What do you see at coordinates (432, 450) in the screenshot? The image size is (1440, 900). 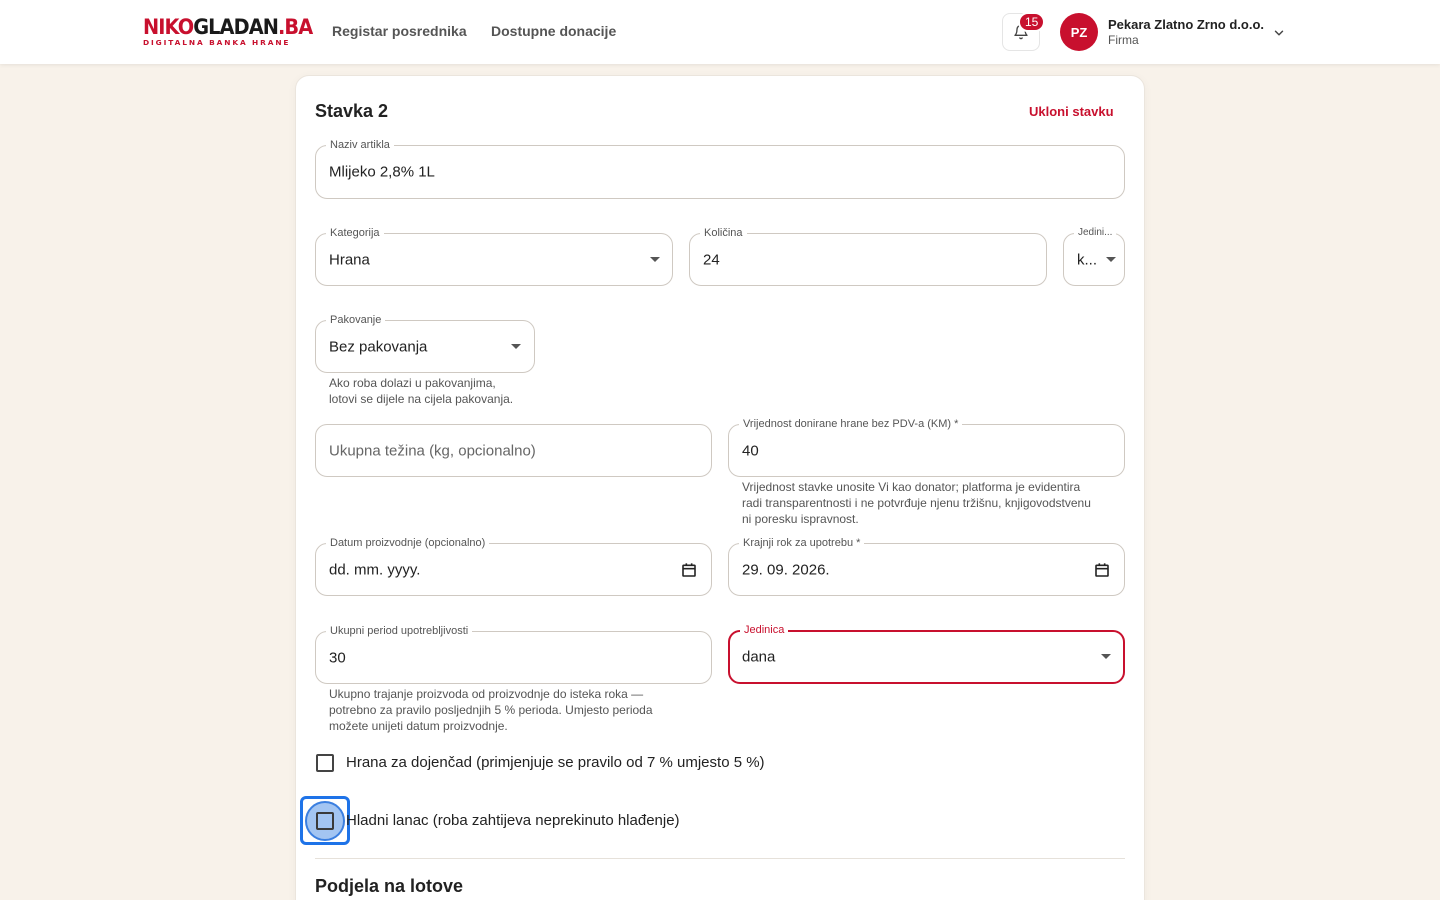 I see `weight-placeholder: Ukupna težina (kg, opcionalno)` at bounding box center [432, 450].